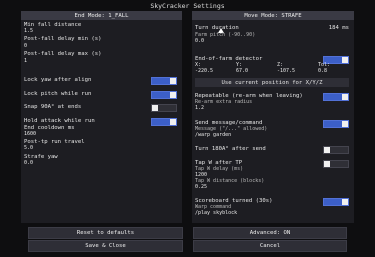  I want to click on min-fall-field: 1.5, so click(28, 31).